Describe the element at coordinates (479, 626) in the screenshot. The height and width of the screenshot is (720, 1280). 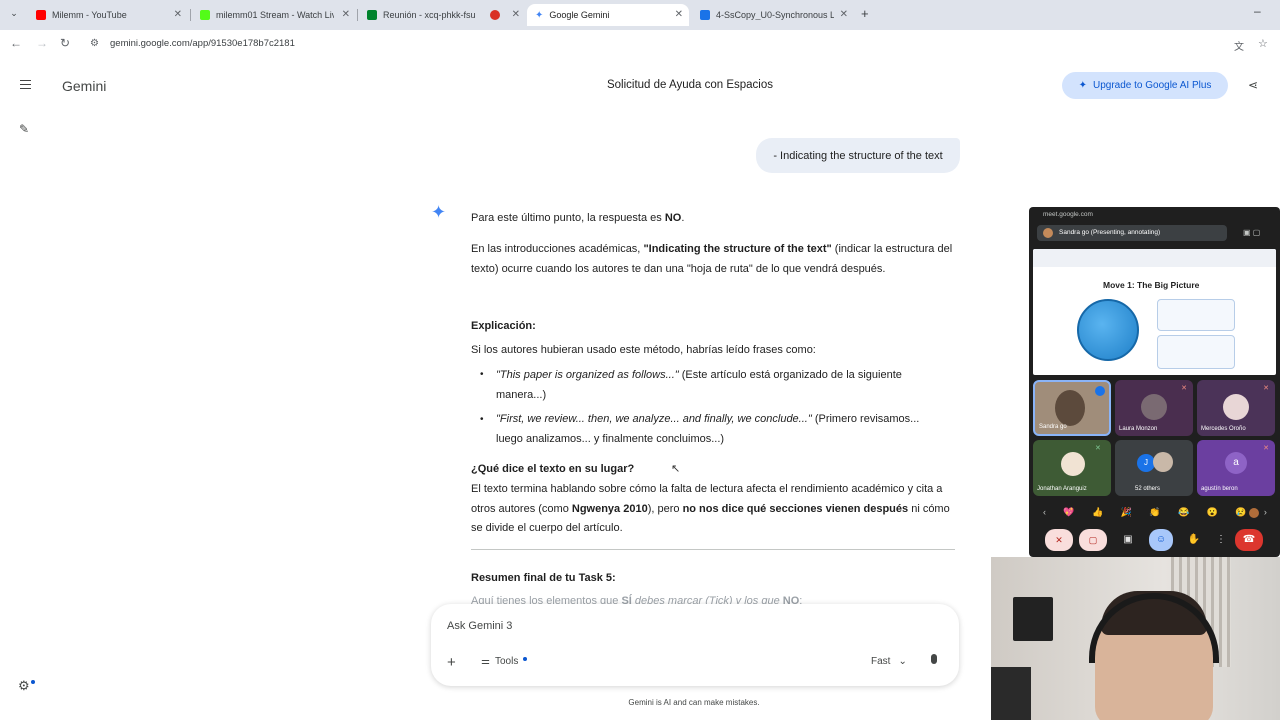
I see `prompt-input: Ask Gemini 3` at that location.